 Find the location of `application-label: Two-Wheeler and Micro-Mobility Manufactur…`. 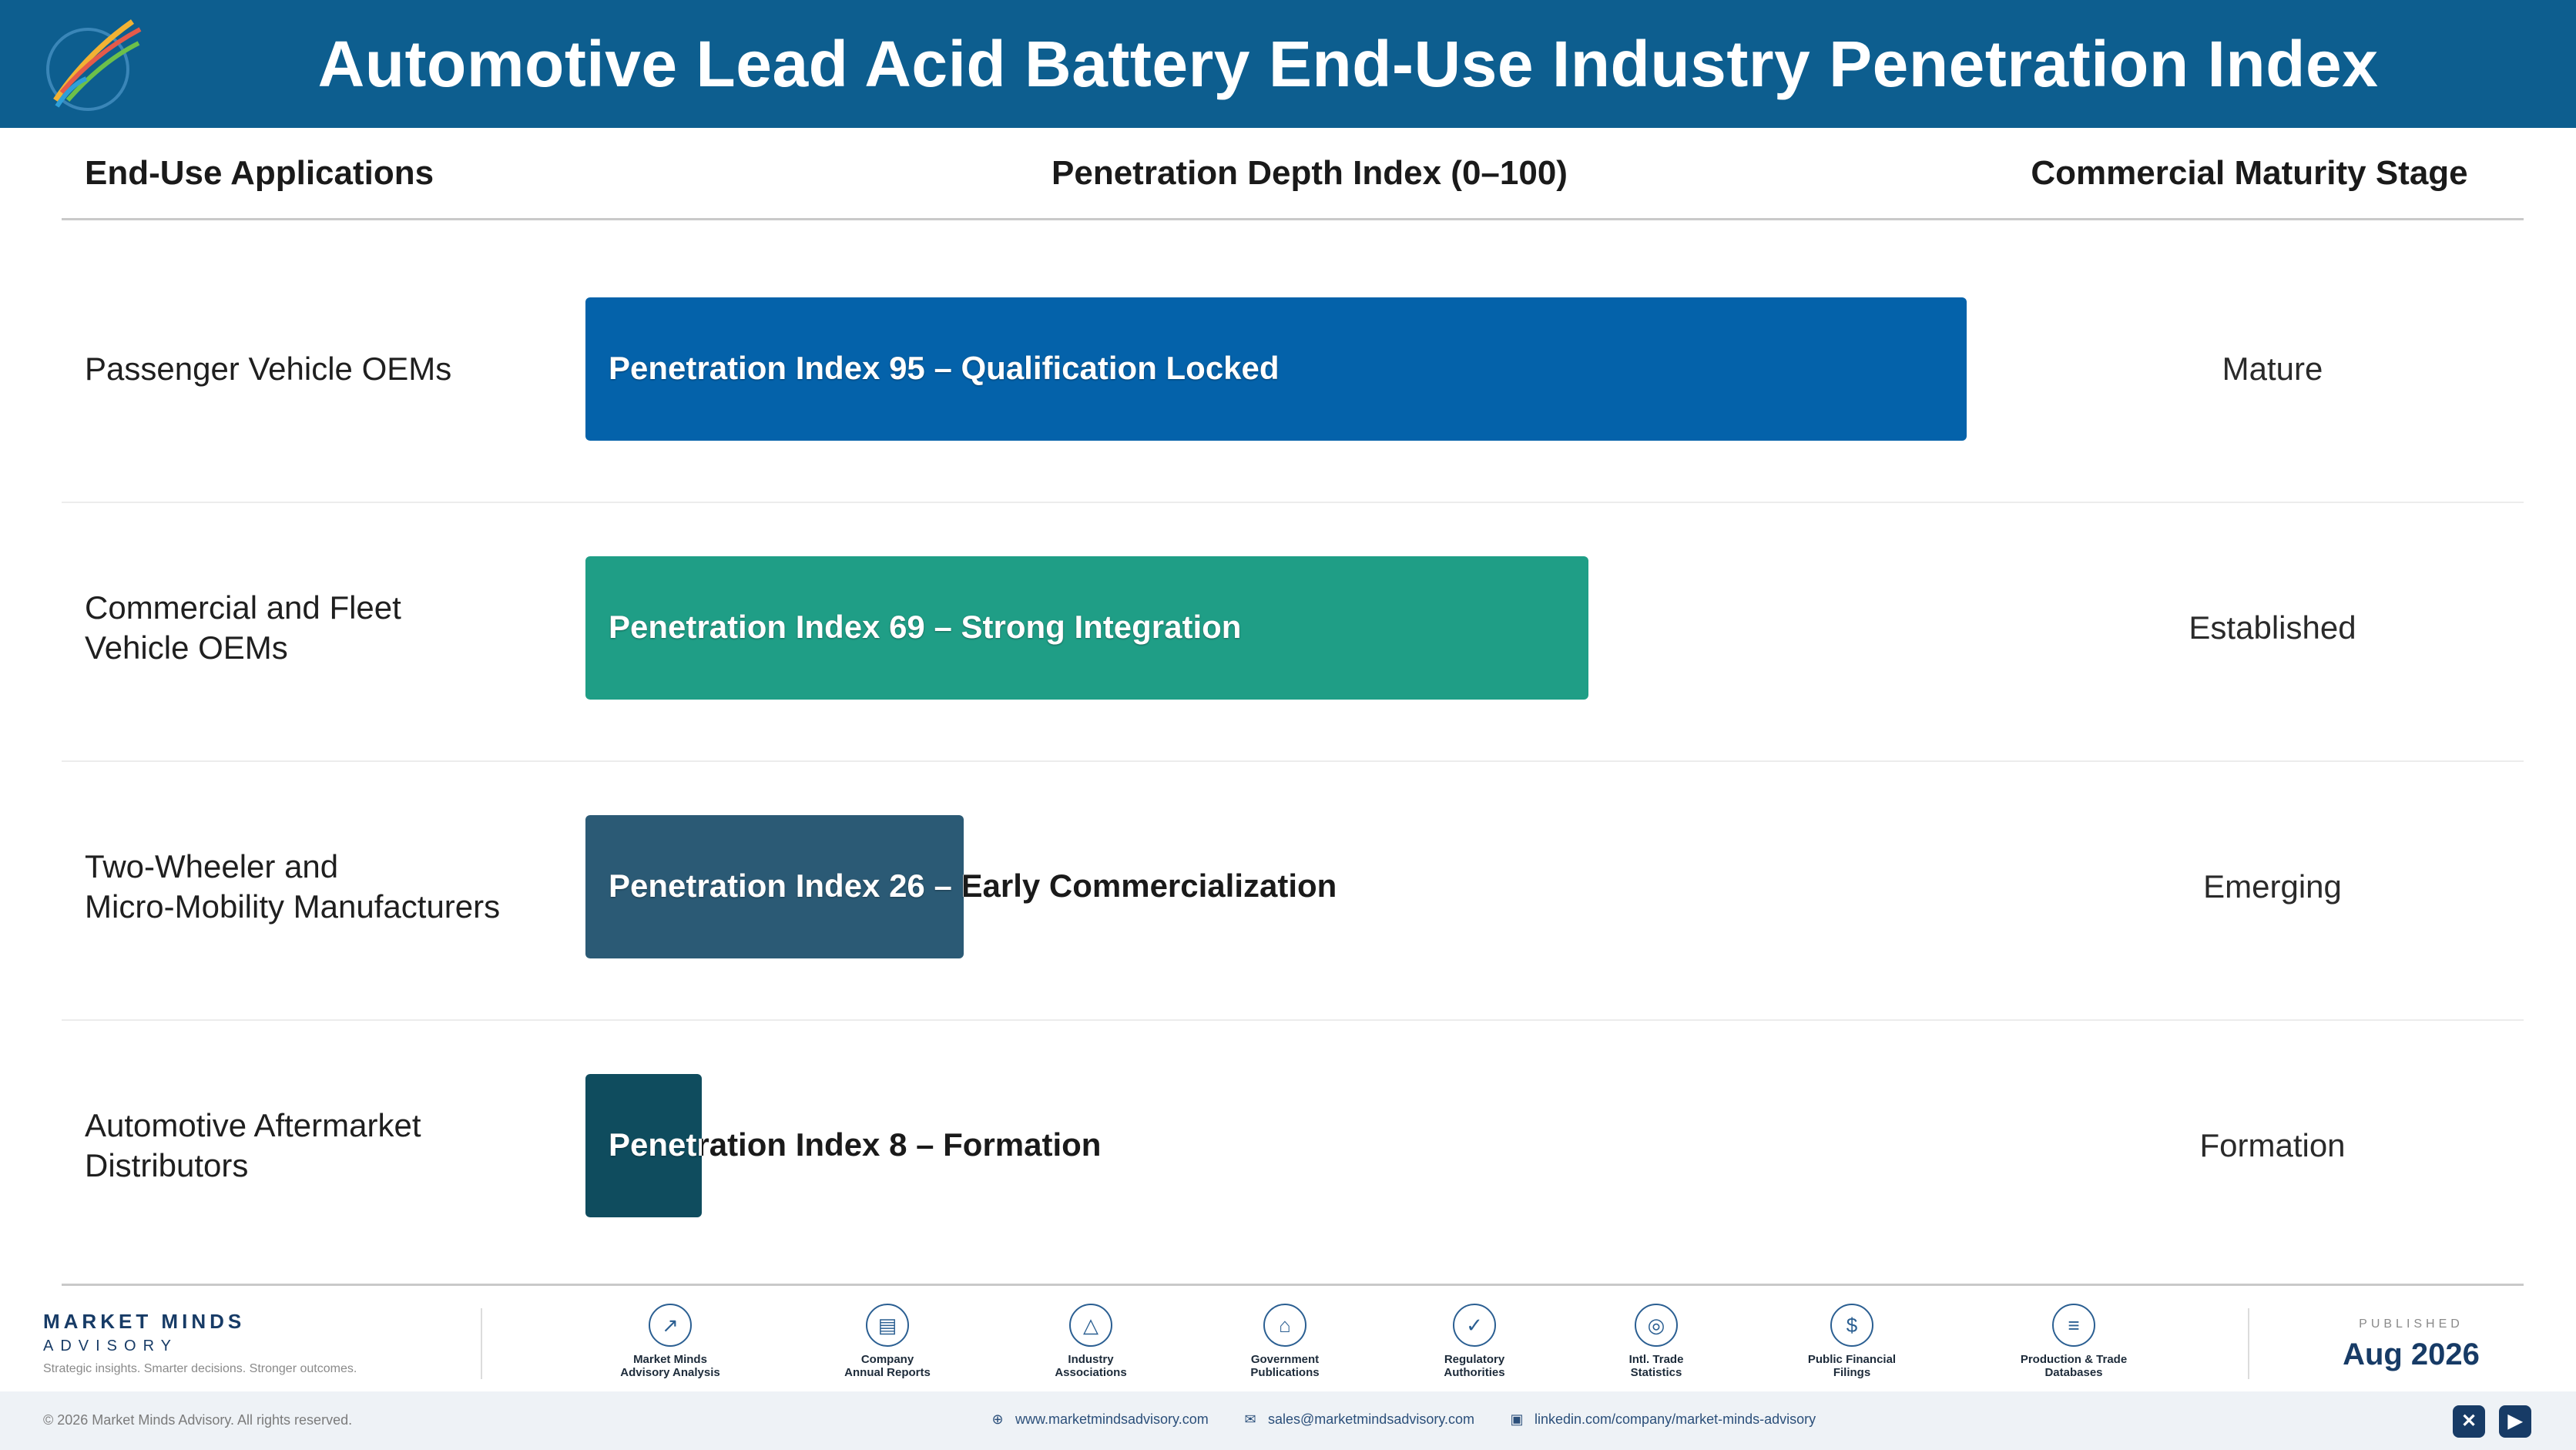

application-label: Two-Wheeler and Micro-Mobility Manufactur… is located at coordinates (292, 887).